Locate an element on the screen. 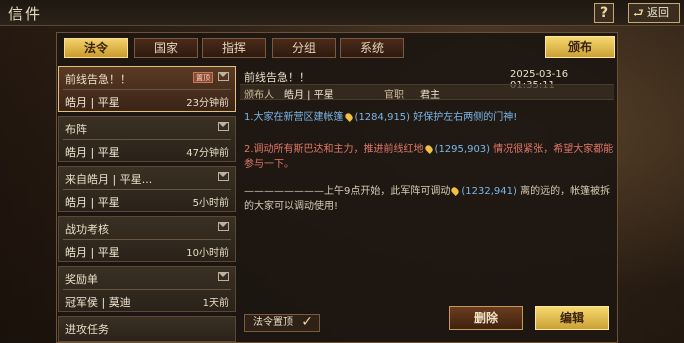 This screenshot has width=684, height=343. para2-text-a: 2.调动所有斯巴达和主力，推进前线红地 is located at coordinates (334, 149).